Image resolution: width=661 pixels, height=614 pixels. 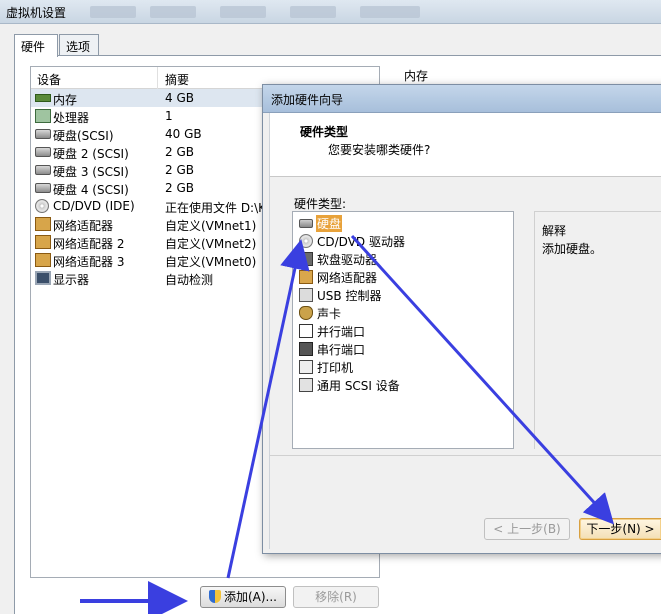 I want to click on wizard-header-title: 硬件类型, so click(x=324, y=132).